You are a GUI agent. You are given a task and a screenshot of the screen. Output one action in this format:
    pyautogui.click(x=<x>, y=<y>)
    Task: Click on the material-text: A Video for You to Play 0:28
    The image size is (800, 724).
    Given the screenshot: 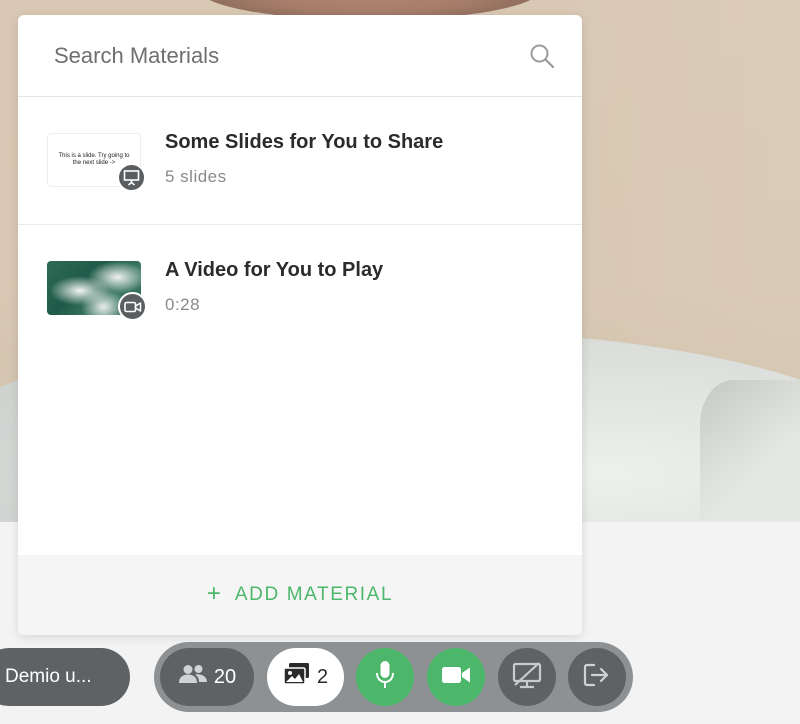 What is the action you would take?
    pyautogui.click(x=274, y=286)
    